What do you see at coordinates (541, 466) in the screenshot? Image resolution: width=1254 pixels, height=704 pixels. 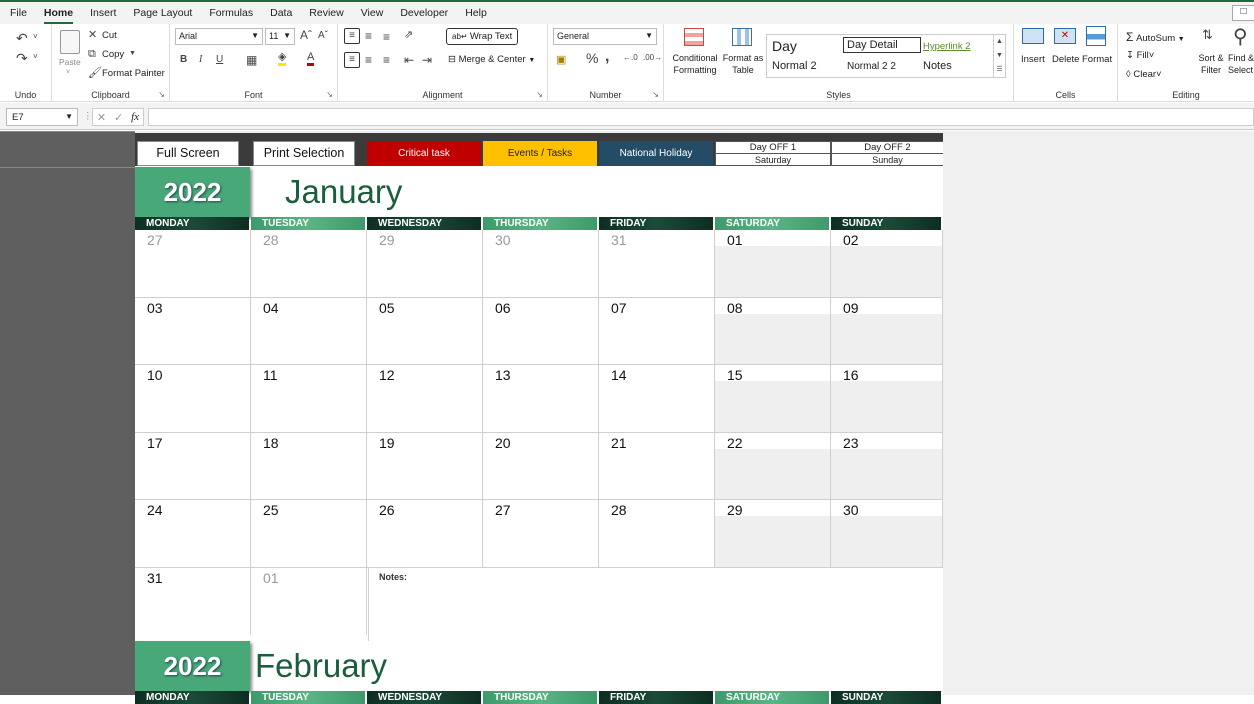 I see `day-cell: 20` at bounding box center [541, 466].